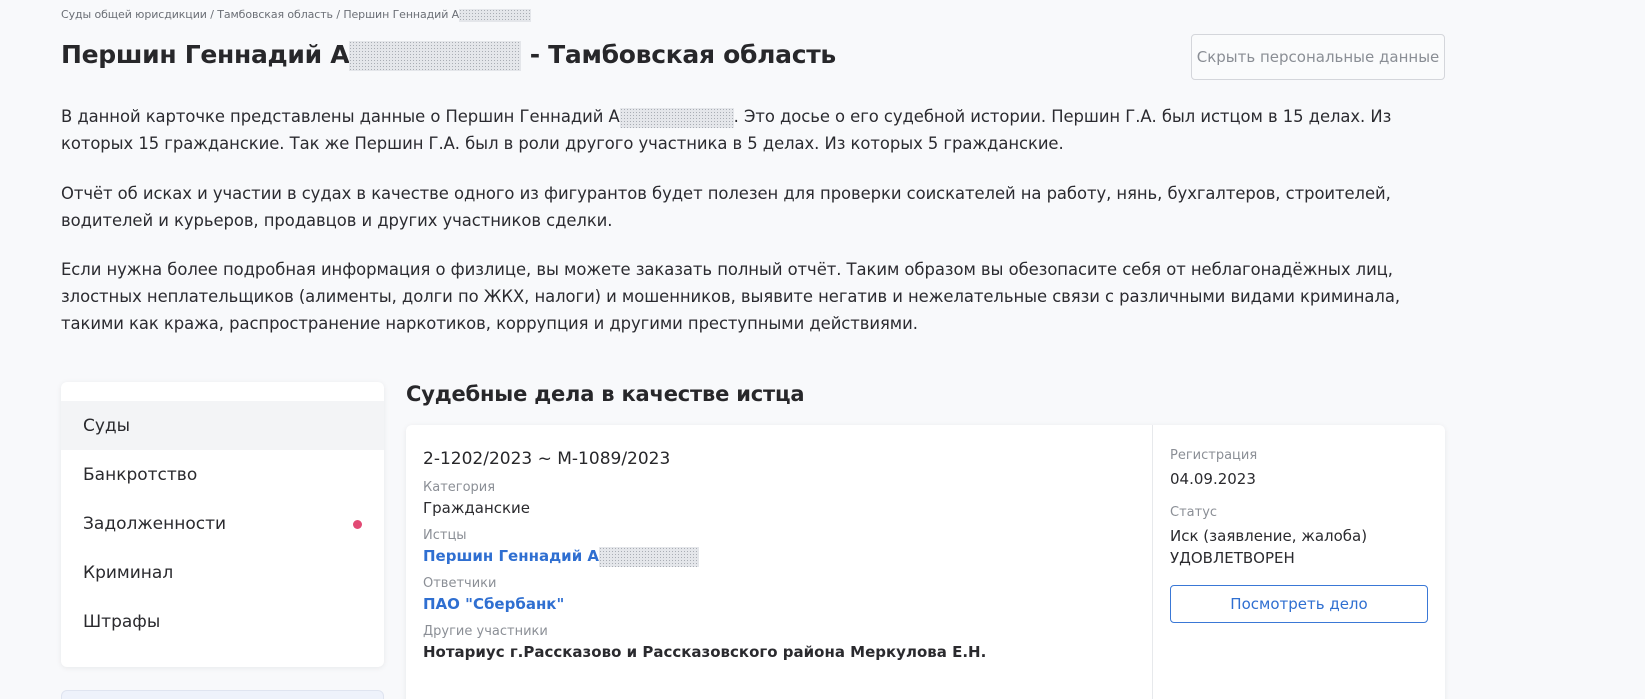 Image resolution: width=1645 pixels, height=699 pixels. I want to click on defendant-link: ПАО "Сбербанк", so click(493, 604).